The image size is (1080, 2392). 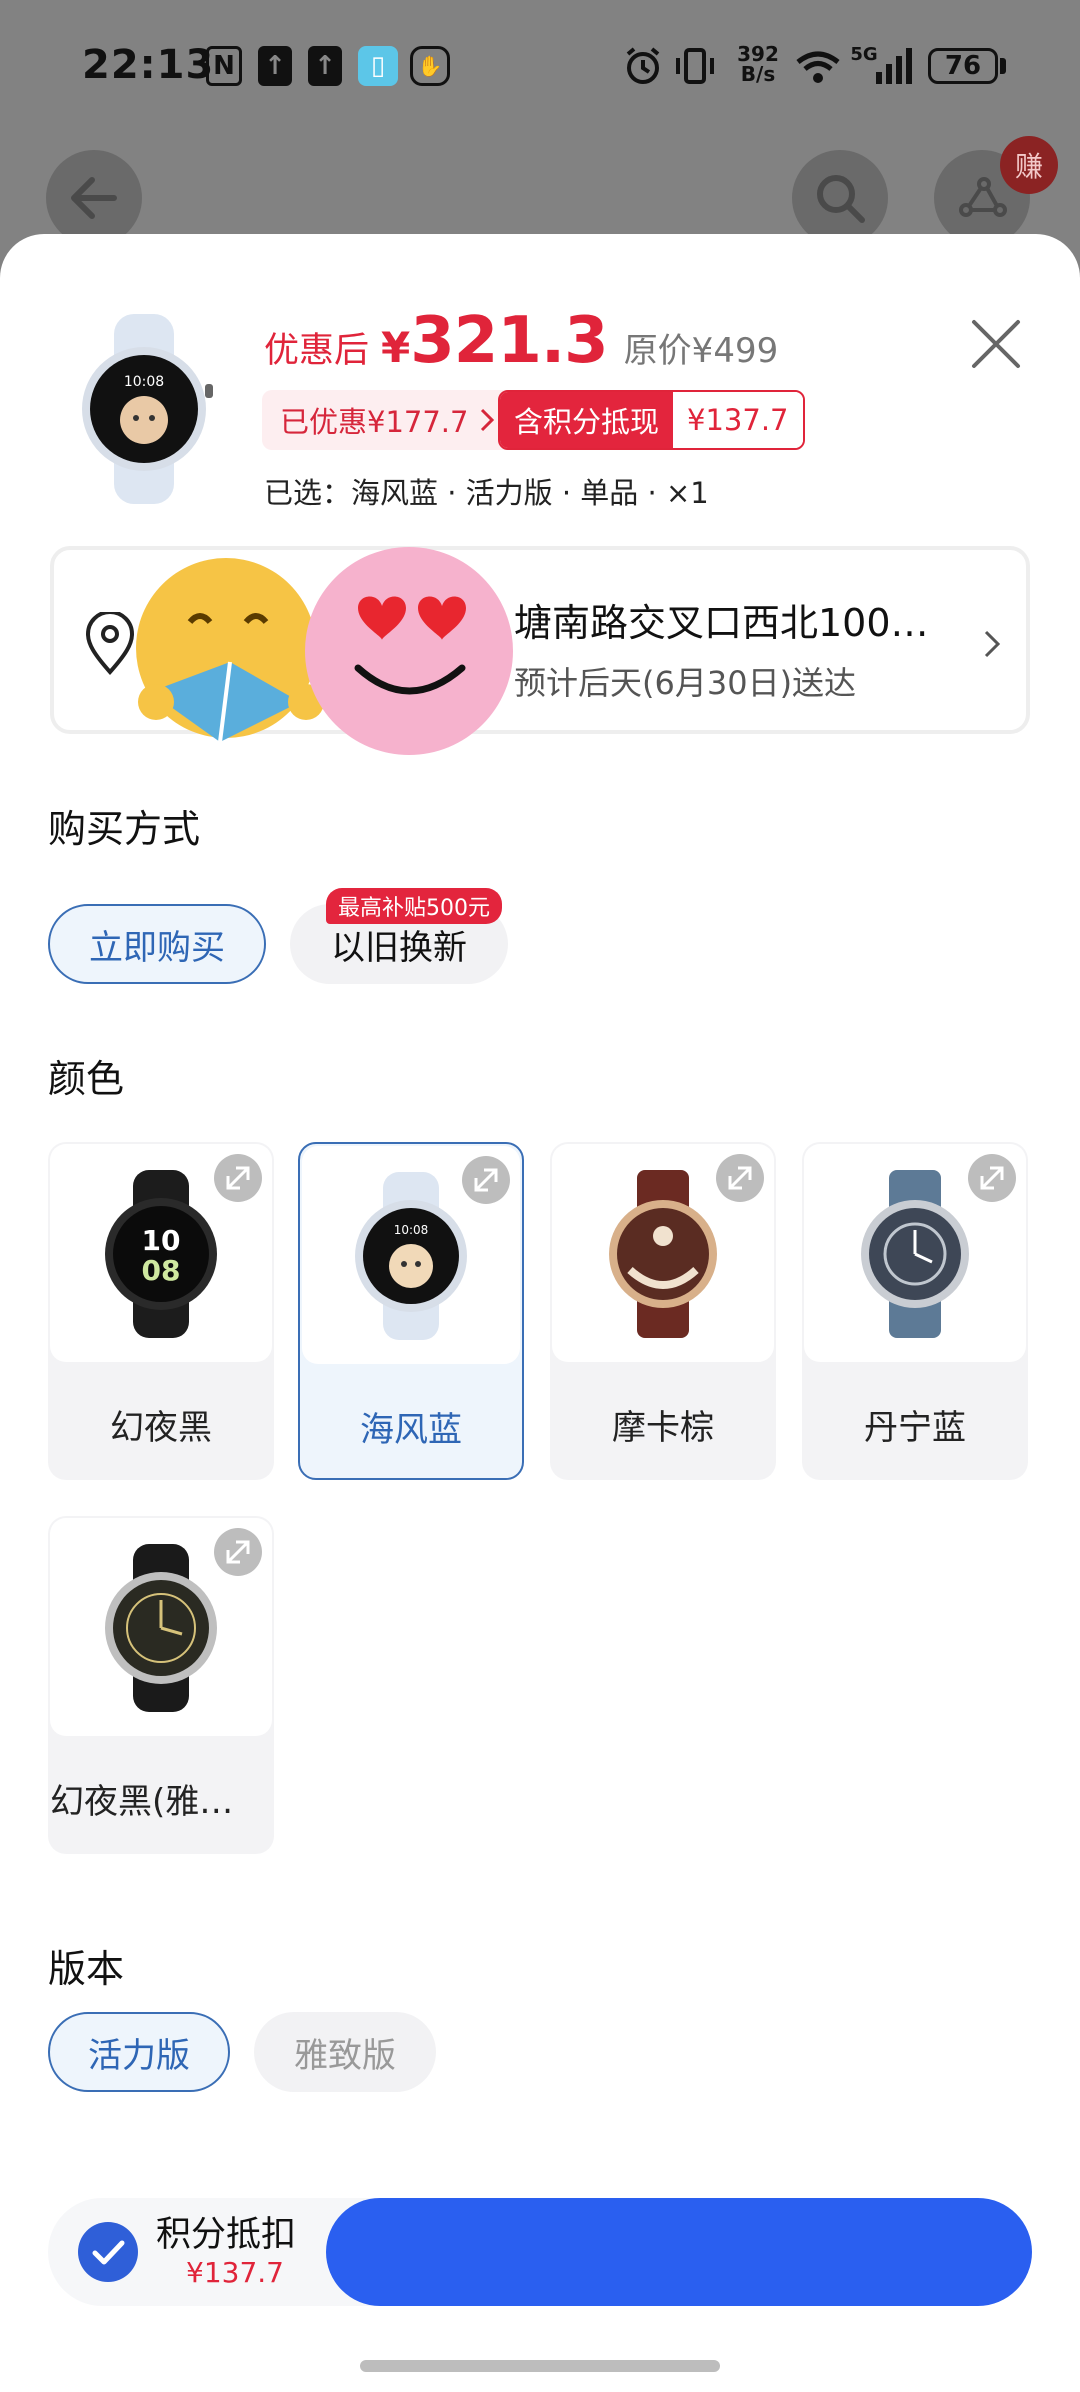 What do you see at coordinates (345, 2052) in the screenshot?
I see `version-option-elegant: 雅致版` at bounding box center [345, 2052].